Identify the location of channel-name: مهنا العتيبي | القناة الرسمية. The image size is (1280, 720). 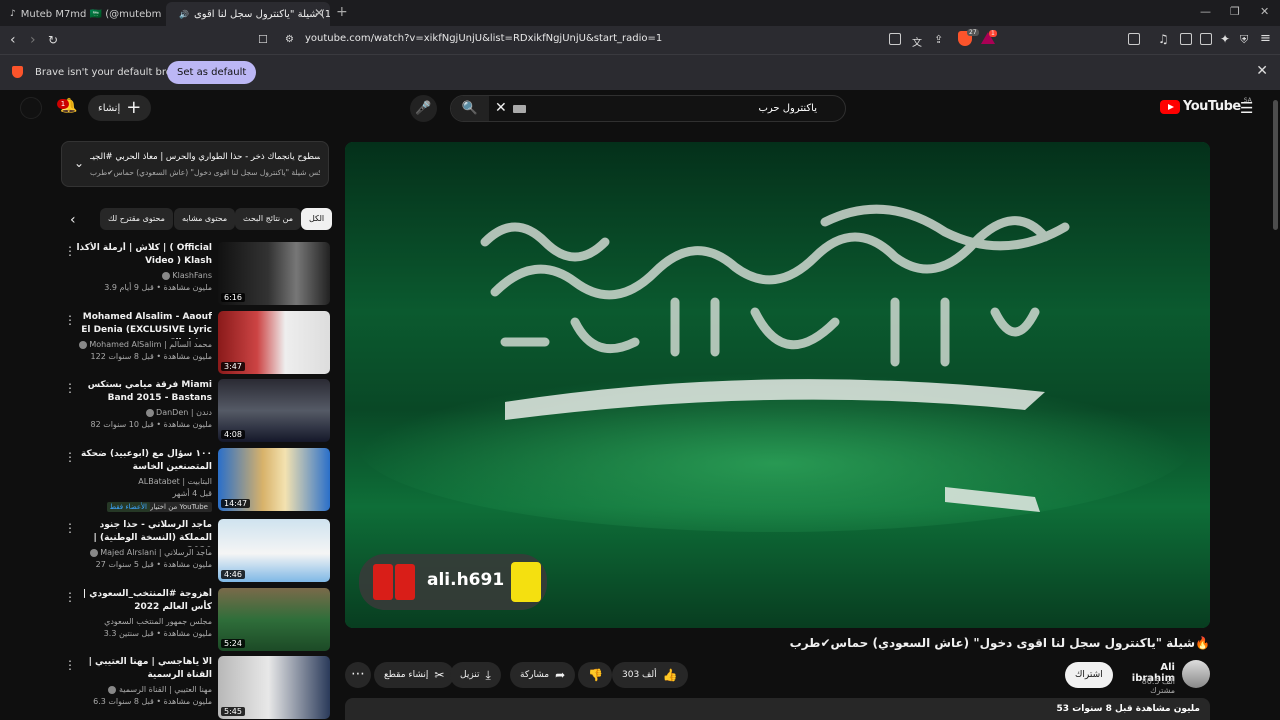
(142, 689).